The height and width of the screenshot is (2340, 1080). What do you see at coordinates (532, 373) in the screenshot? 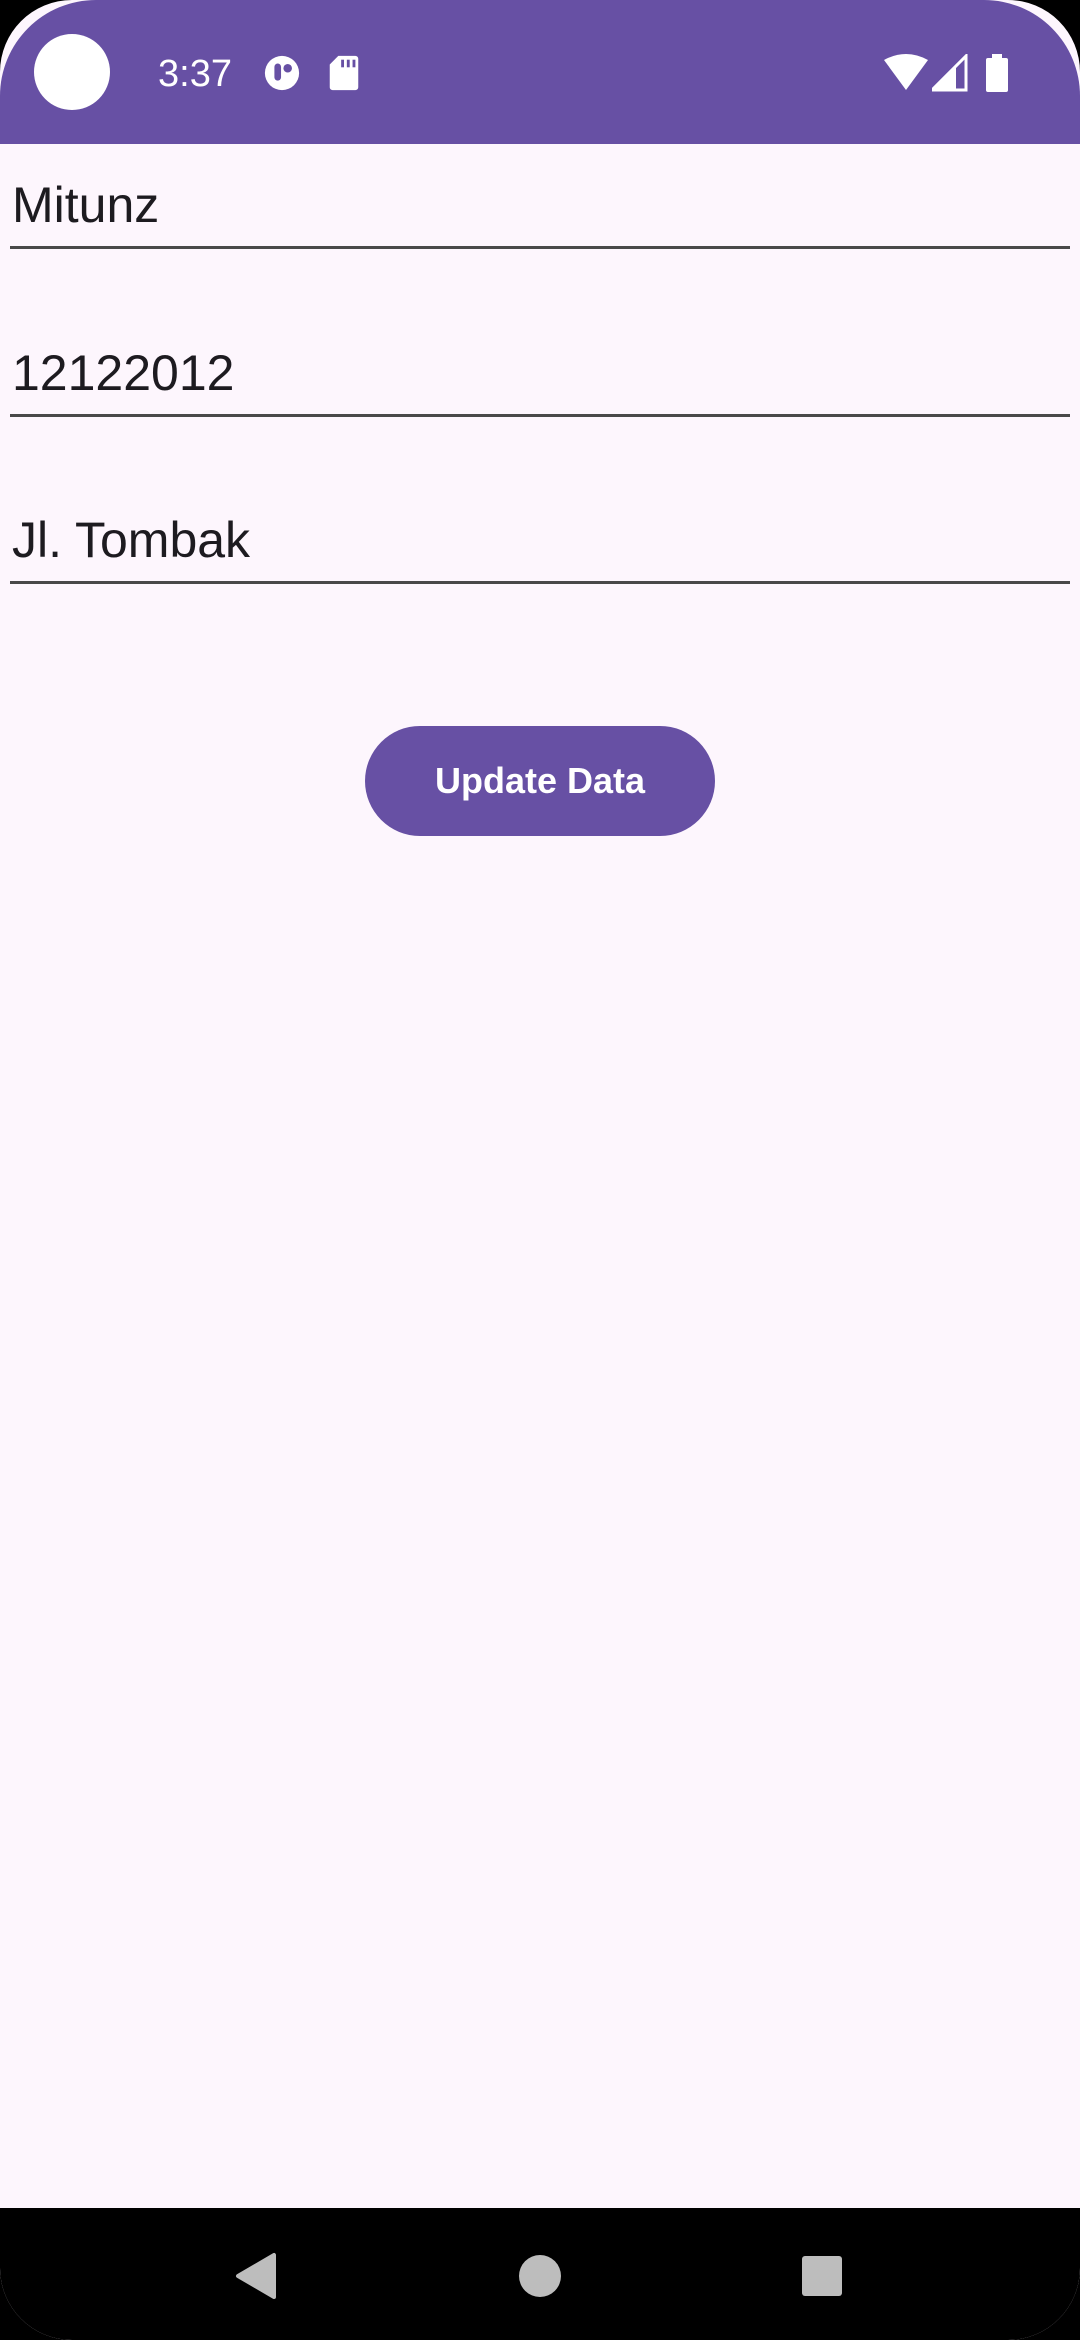
I see `number-input` at bounding box center [532, 373].